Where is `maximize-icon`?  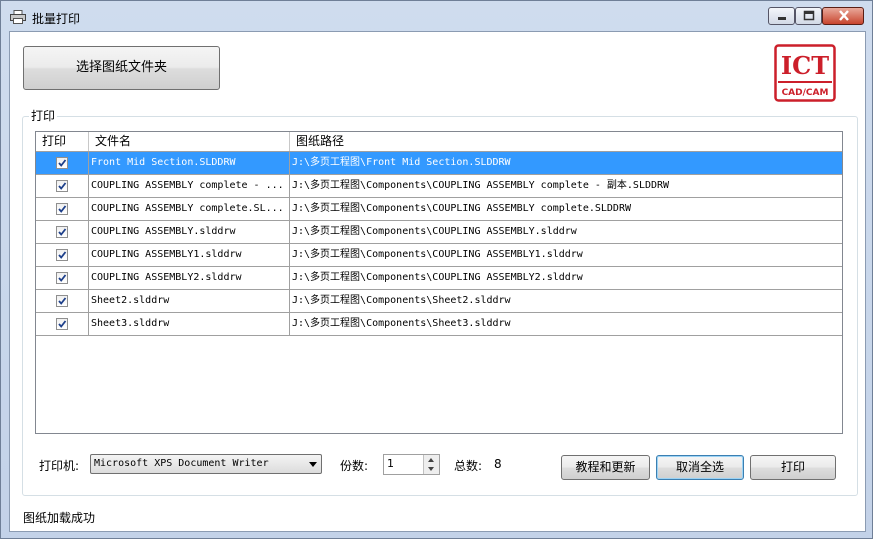
maximize-icon is located at coordinates (809, 15).